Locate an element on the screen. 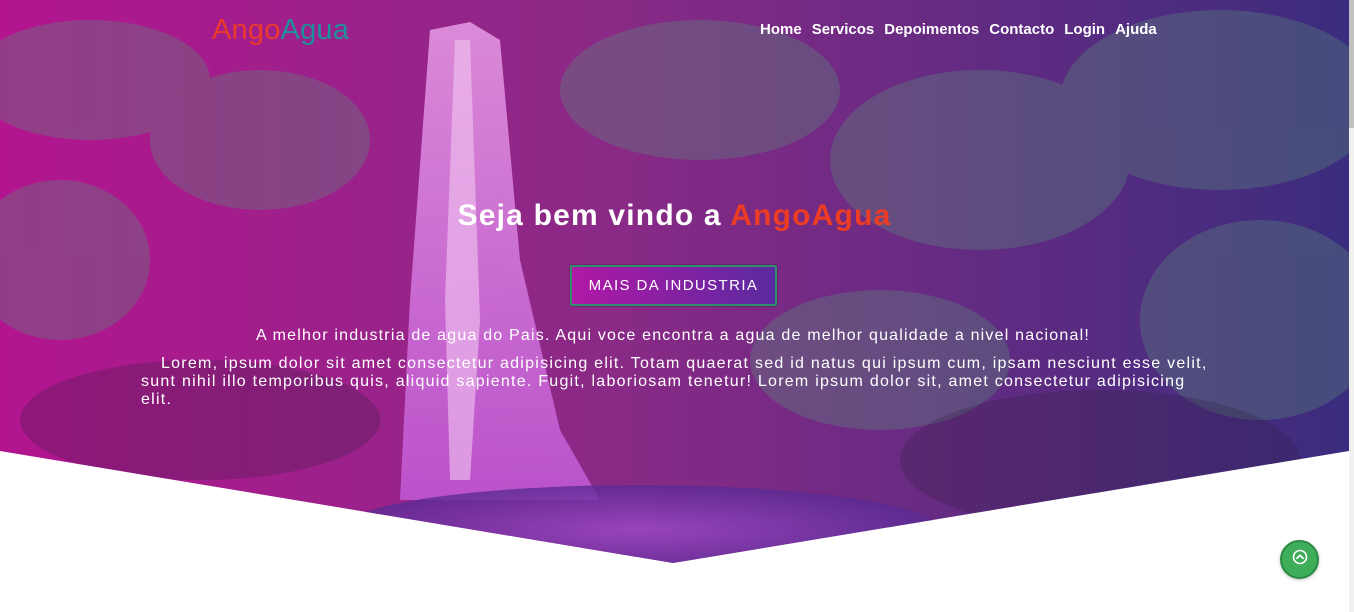 Image resolution: width=1354 pixels, height=612 pixels. page-scrollbar-thumb is located at coordinates (1351, 64).